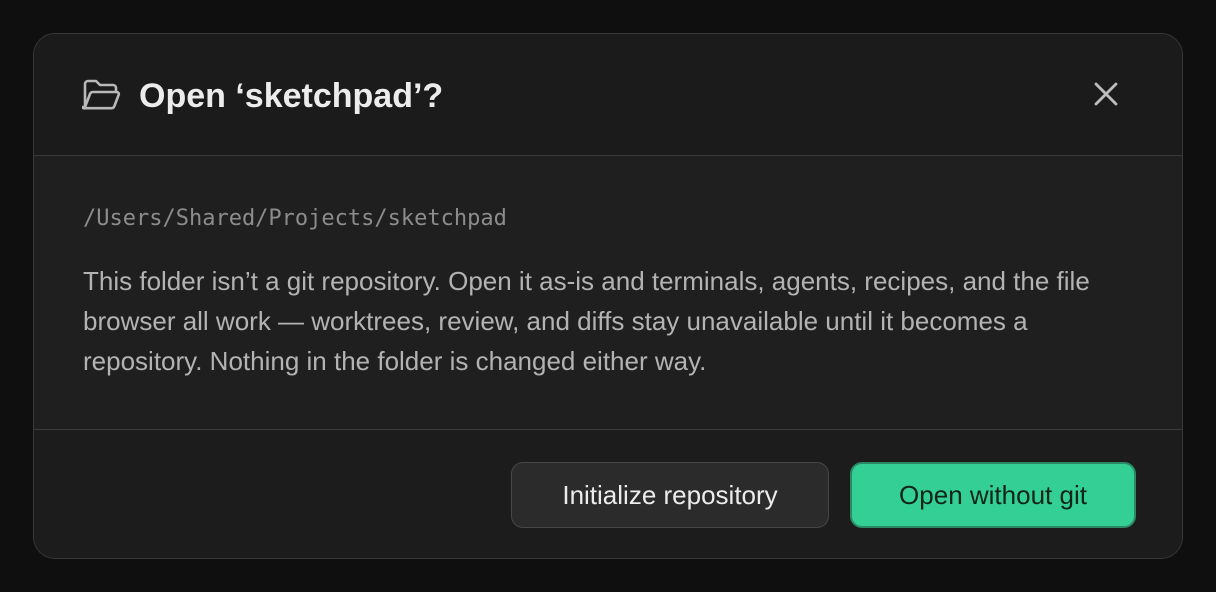 This screenshot has width=1216, height=592. What do you see at coordinates (993, 495) in the screenshot?
I see `open-without-git-button: Open without git` at bounding box center [993, 495].